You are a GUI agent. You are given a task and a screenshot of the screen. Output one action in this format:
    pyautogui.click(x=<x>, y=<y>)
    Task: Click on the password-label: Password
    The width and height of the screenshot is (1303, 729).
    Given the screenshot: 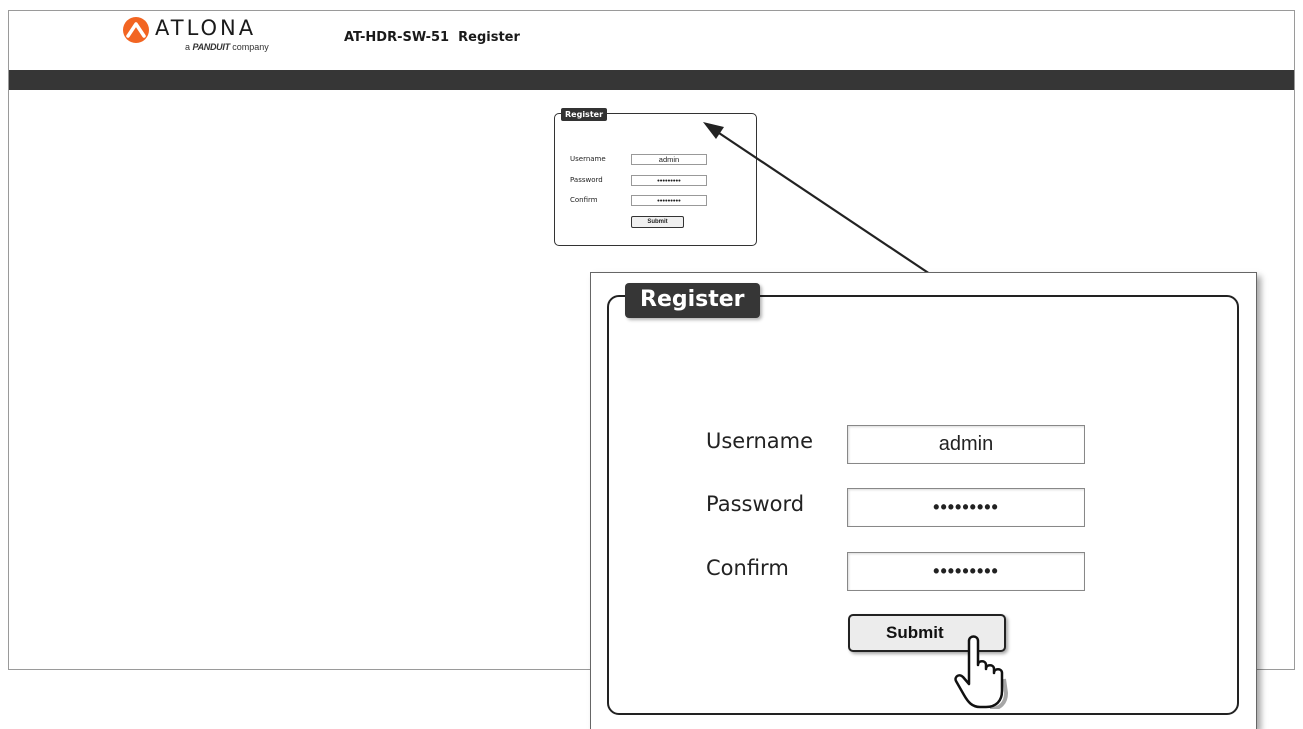 What is the action you would take?
    pyautogui.click(x=586, y=180)
    